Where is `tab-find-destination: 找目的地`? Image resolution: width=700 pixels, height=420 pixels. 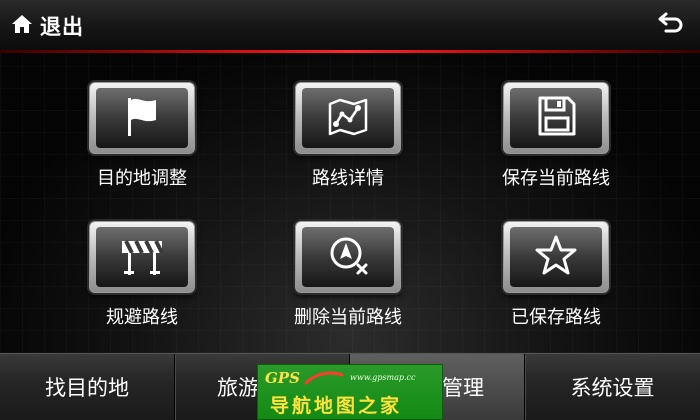 tab-find-destination: 找目的地 is located at coordinates (87, 387).